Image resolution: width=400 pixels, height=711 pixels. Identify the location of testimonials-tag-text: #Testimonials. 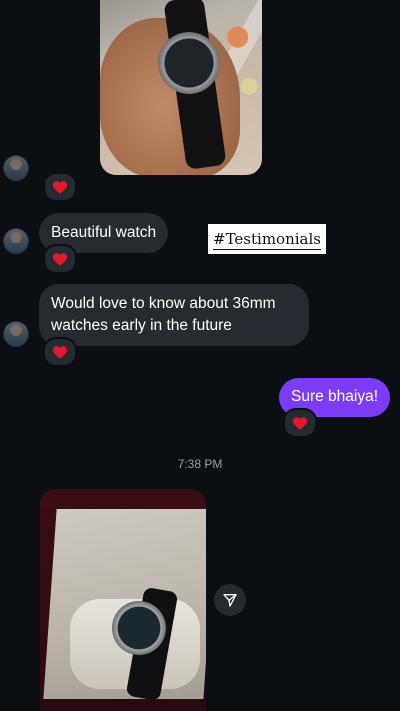
(267, 240).